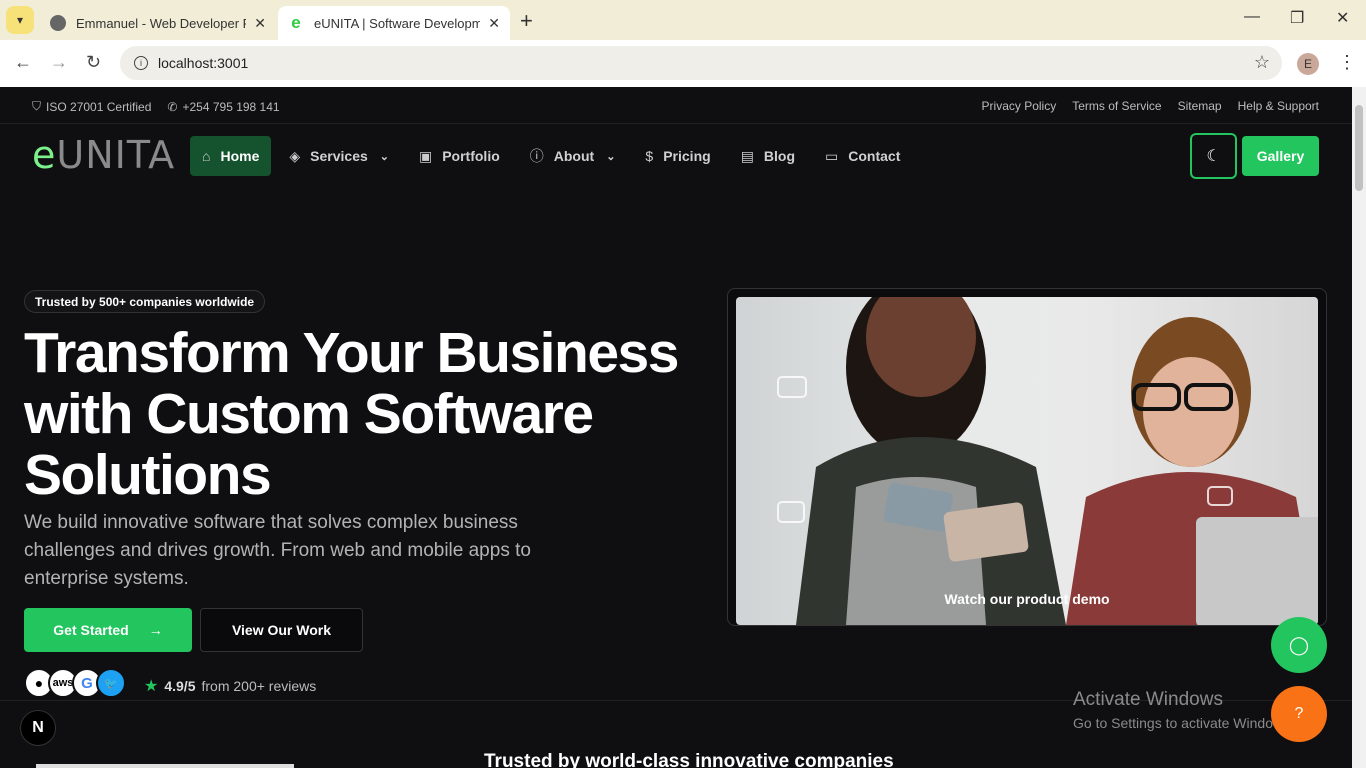 Image resolution: width=1366 pixels, height=768 pixels. What do you see at coordinates (573, 156) in the screenshot?
I see `nav-about: ⓘ About ⌄` at bounding box center [573, 156].